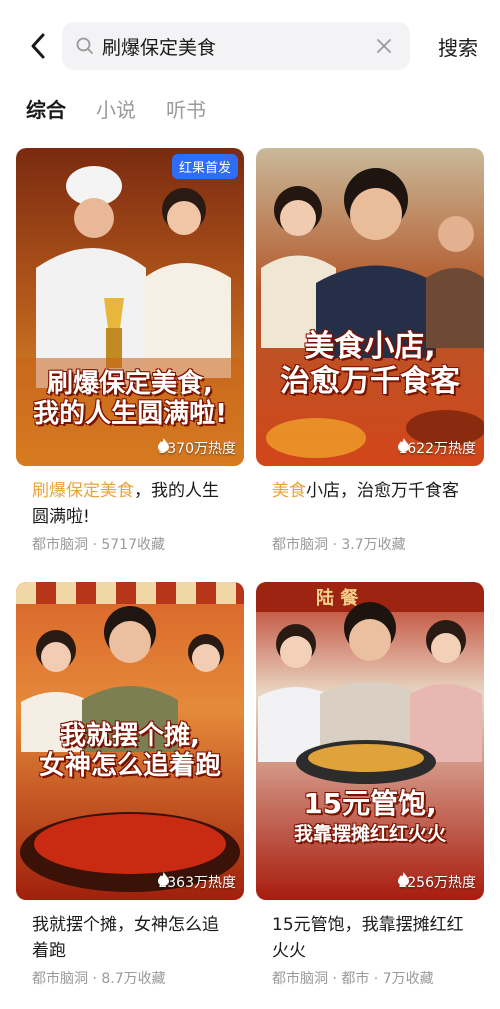 This screenshot has width=500, height=1009. Describe the element at coordinates (46, 108) in the screenshot. I see `tab-comprehensive: 综合` at that location.